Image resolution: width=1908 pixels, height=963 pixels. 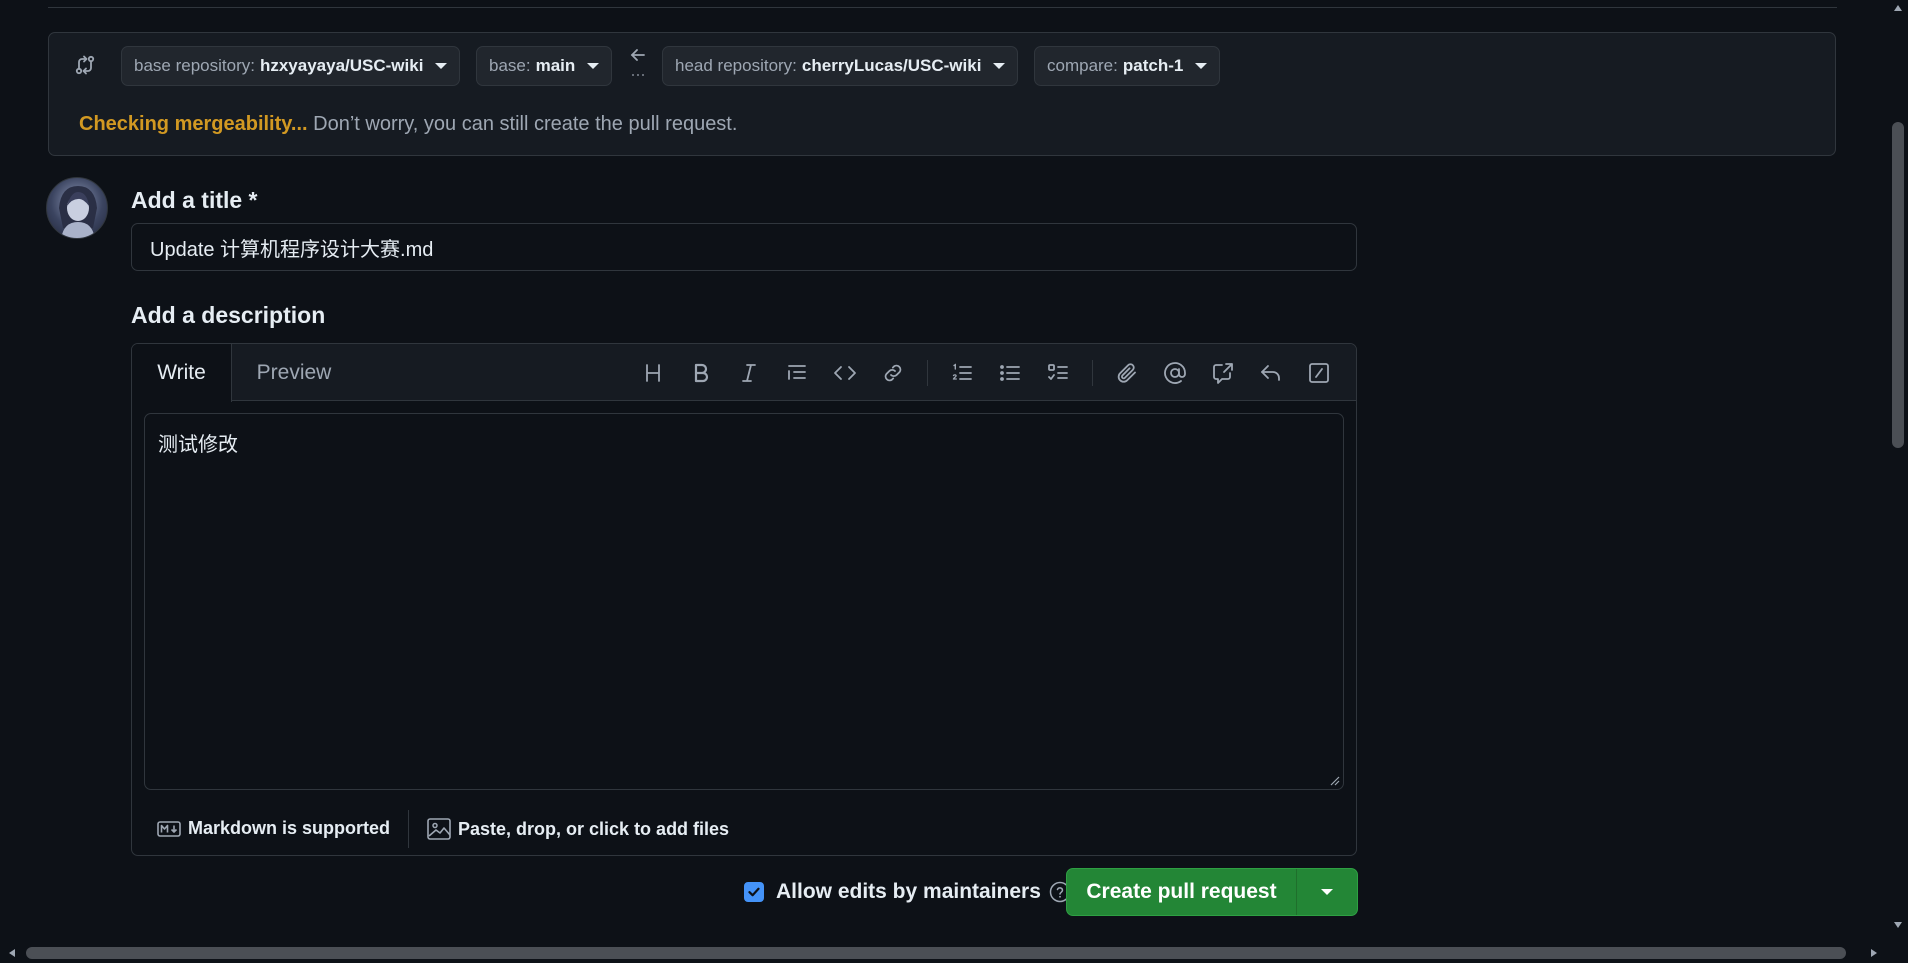 I want to click on compare-branch-key: compare:, so click(x=1082, y=65).